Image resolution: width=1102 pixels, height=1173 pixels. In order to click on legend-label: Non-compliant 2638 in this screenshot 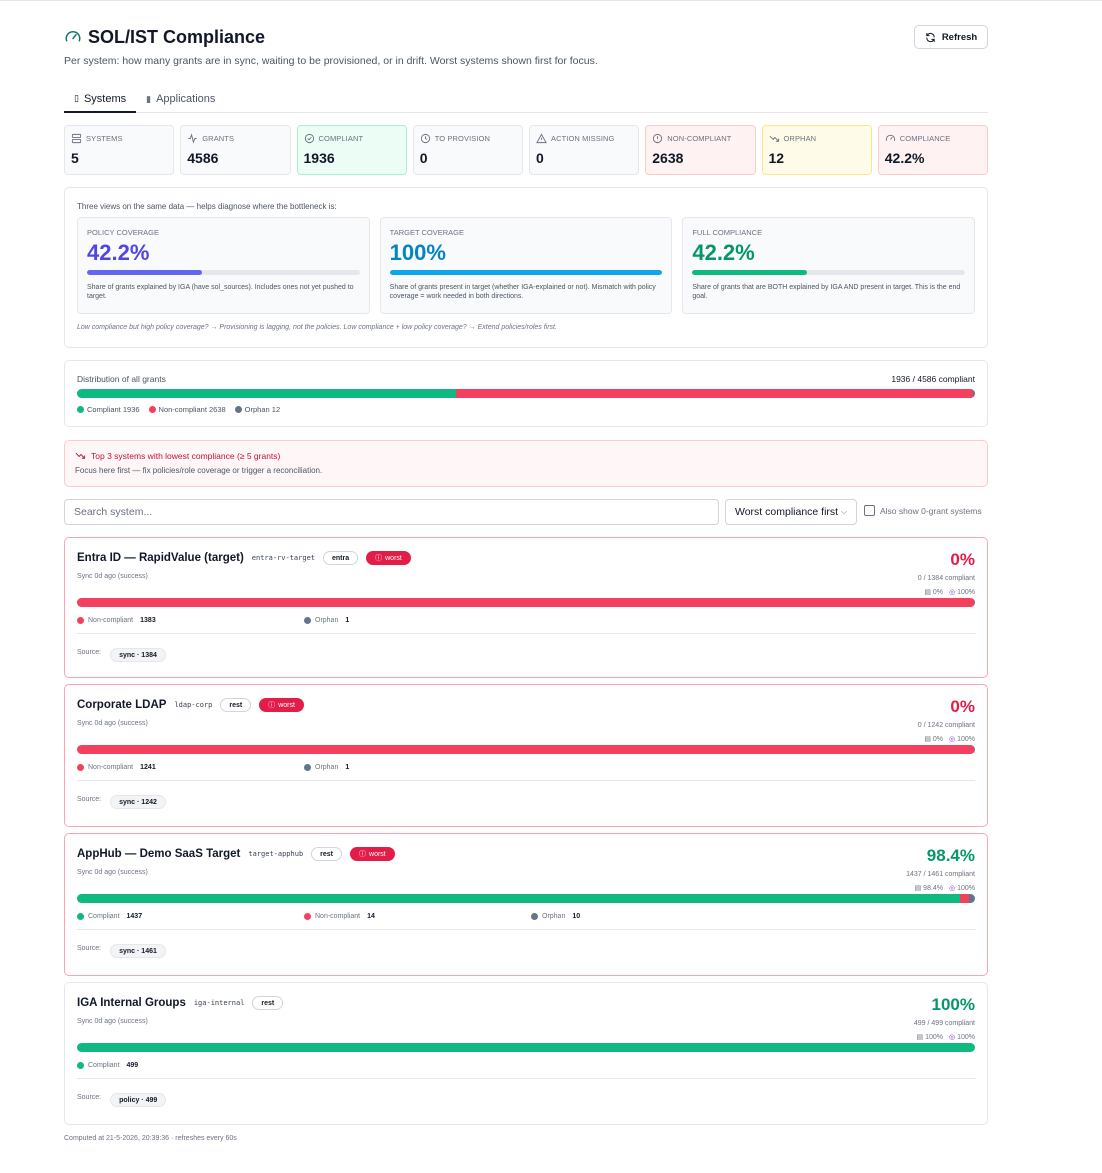, I will do `click(192, 409)`.